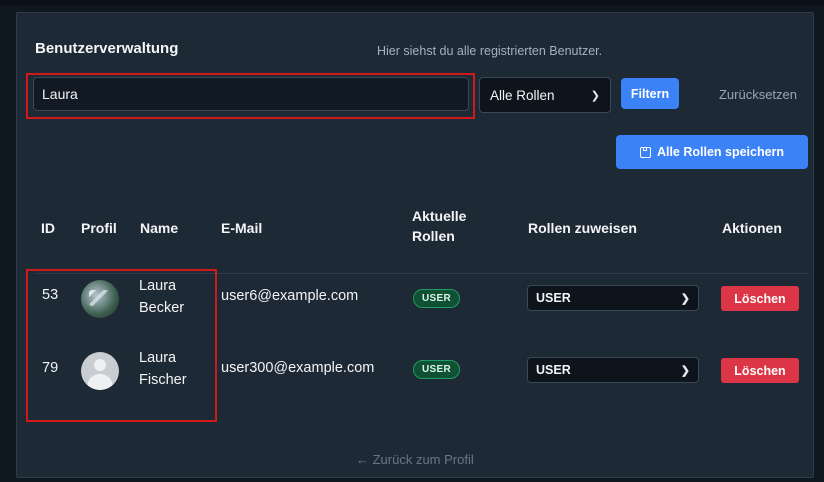 The image size is (824, 482). I want to click on column-header-current-roles: Aktuelle Rollen, so click(439, 226).